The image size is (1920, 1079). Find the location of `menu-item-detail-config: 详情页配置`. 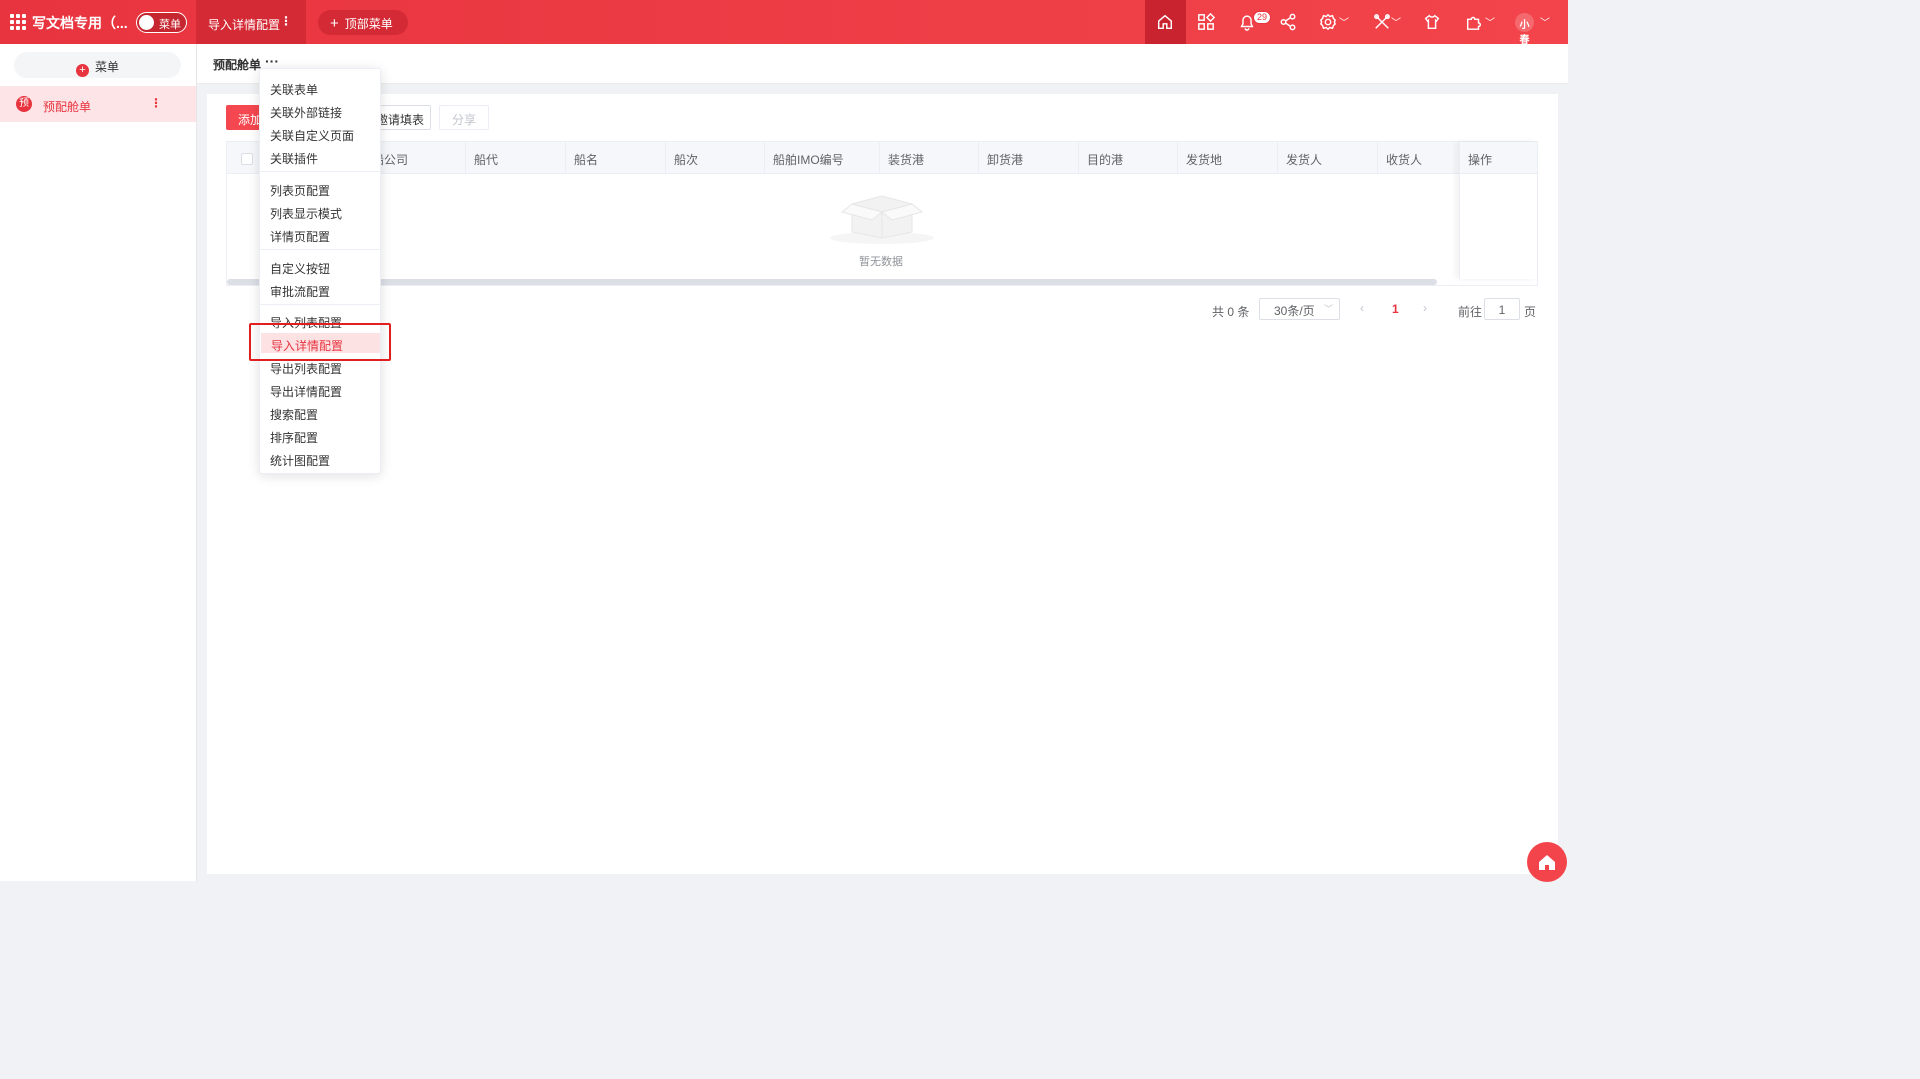

menu-item-detail-config: 详情页配置 is located at coordinates (320, 234).